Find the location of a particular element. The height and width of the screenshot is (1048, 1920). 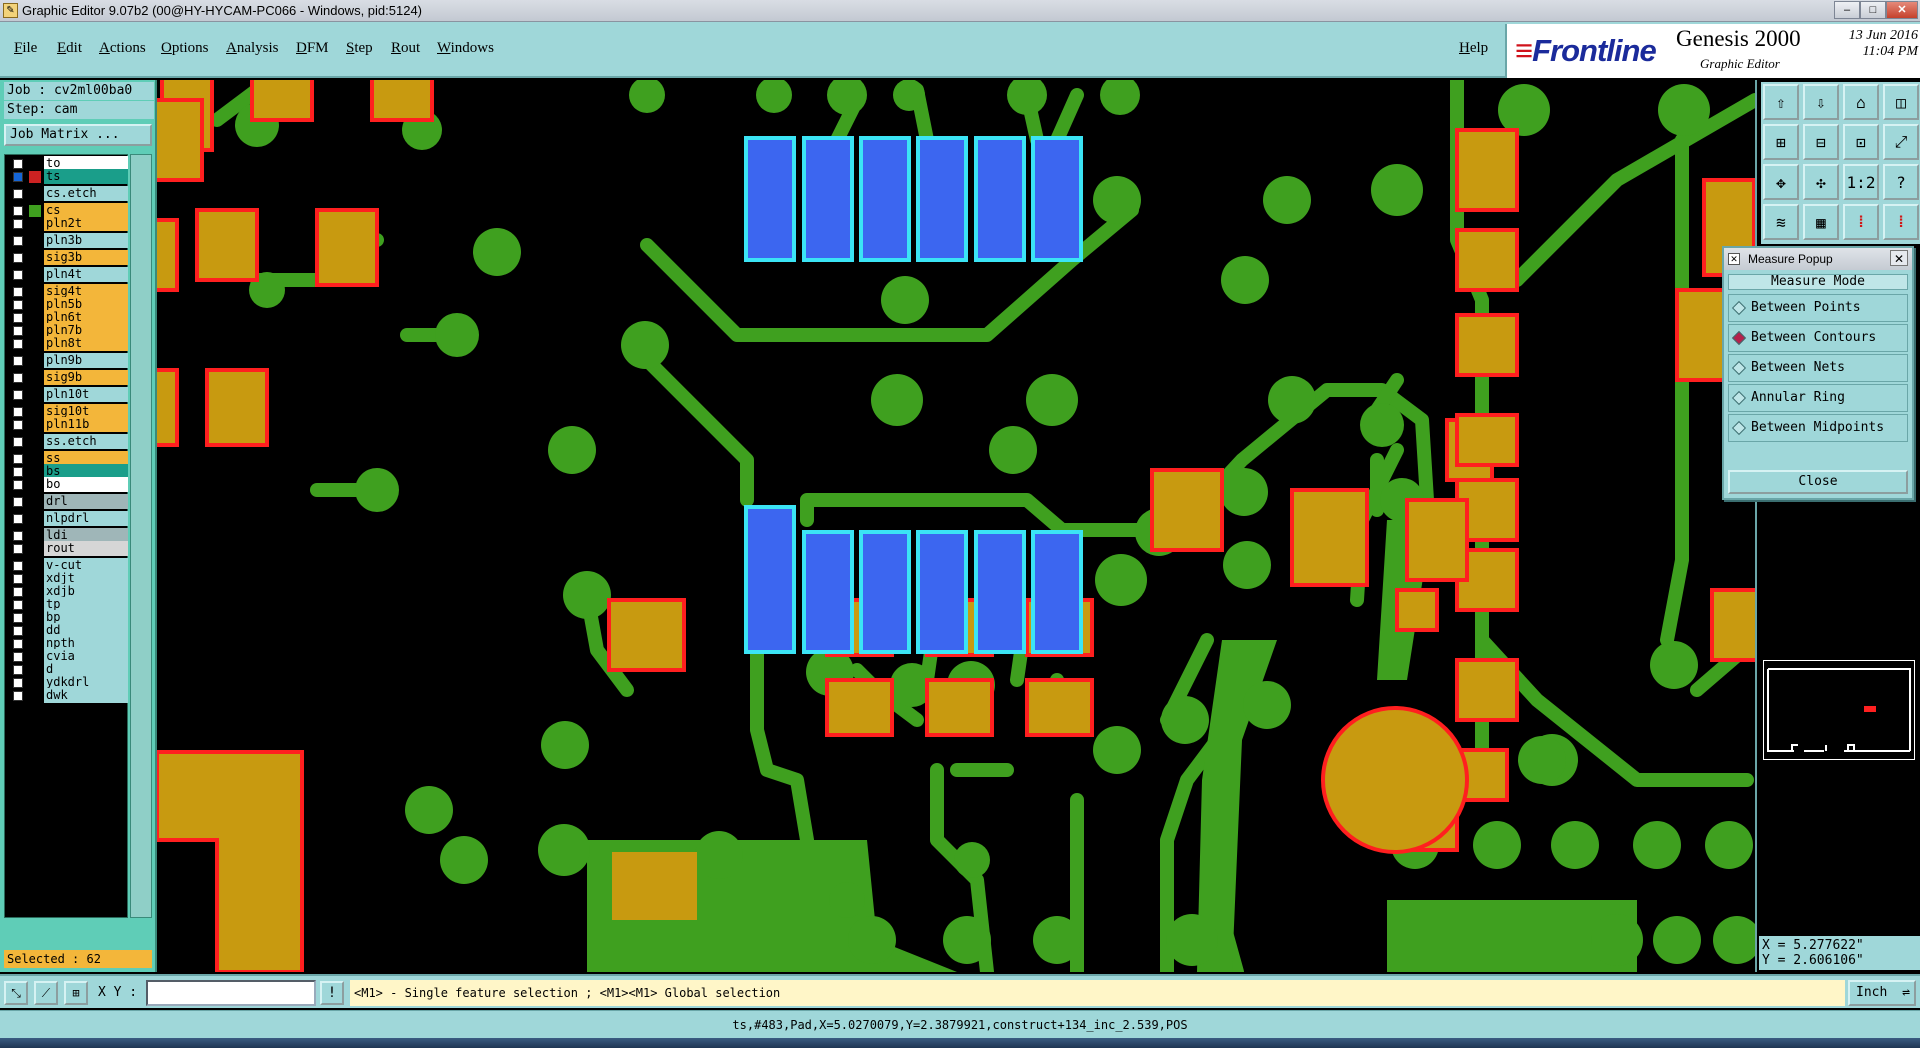

measure-option-between-points: Between Points is located at coordinates (1818, 308).